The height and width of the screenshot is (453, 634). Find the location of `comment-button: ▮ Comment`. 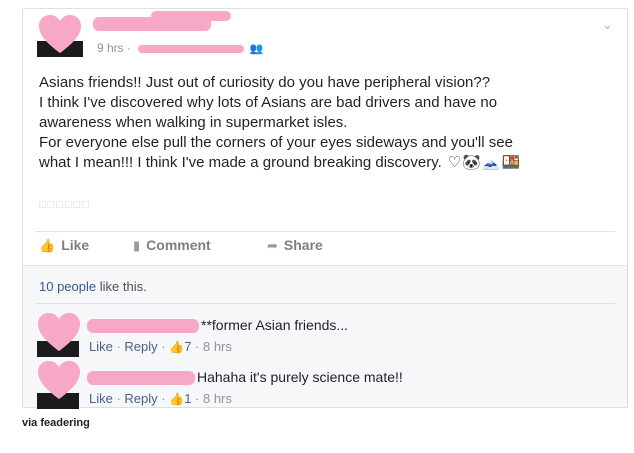

comment-button: ▮ Comment is located at coordinates (172, 245).